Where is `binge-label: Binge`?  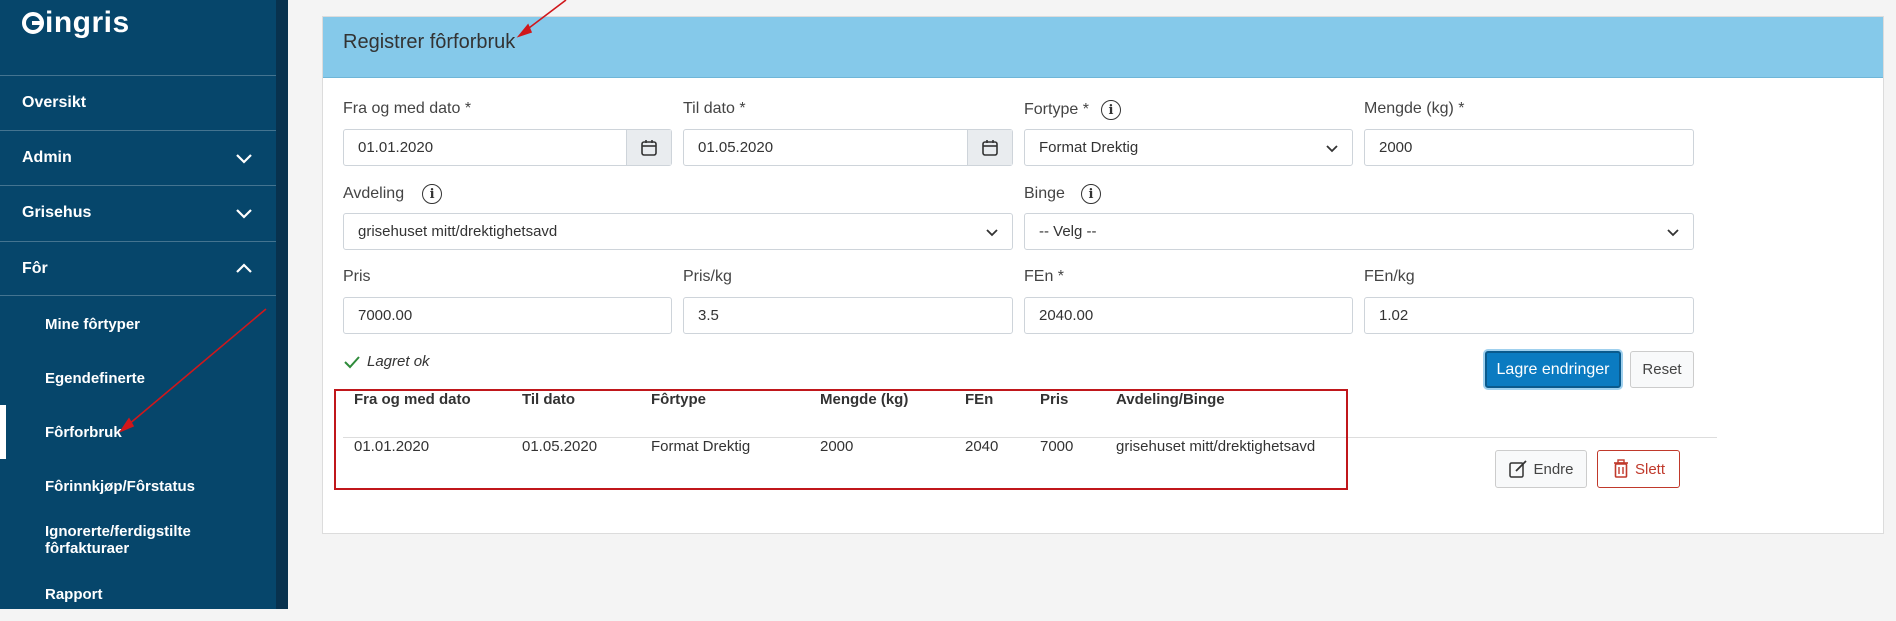 binge-label: Binge is located at coordinates (1044, 193).